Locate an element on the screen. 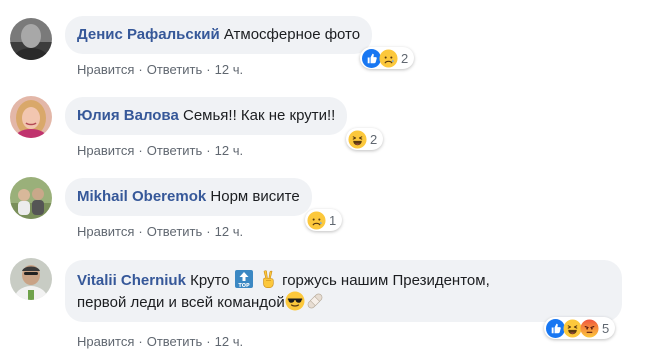 The height and width of the screenshot is (357, 666). haha-icon is located at coordinates (357, 139).